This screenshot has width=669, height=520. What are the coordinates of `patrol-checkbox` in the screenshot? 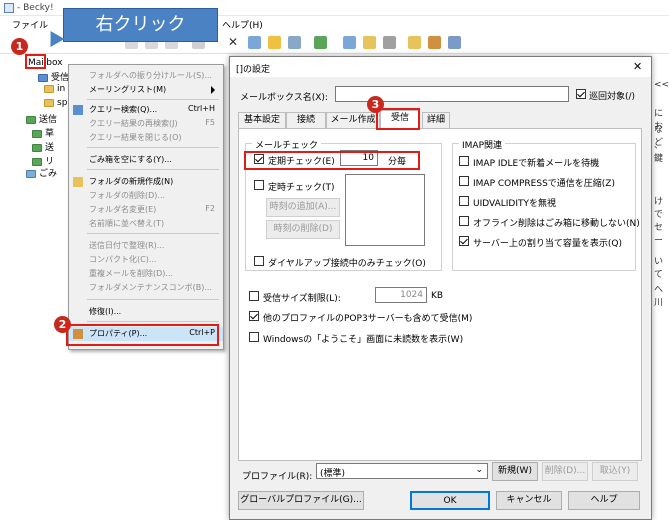 It's located at (581, 94).